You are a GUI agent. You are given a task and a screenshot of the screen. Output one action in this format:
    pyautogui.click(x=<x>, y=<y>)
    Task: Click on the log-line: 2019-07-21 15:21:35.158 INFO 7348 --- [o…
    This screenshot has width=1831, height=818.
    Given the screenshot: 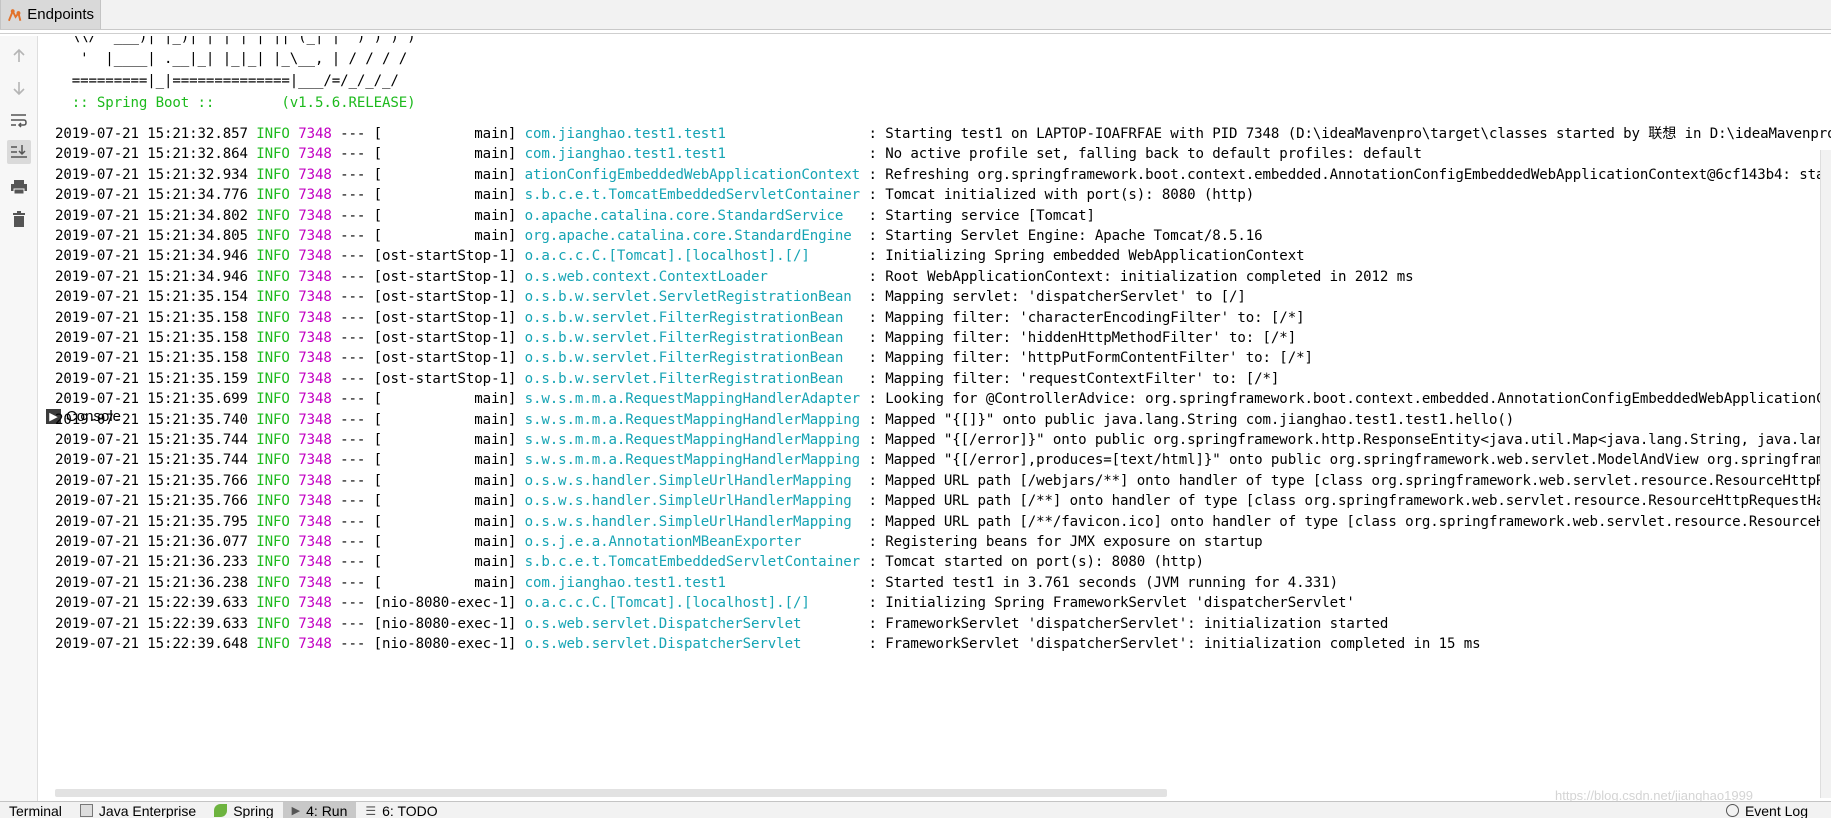 What is the action you would take?
    pyautogui.click(x=675, y=338)
    